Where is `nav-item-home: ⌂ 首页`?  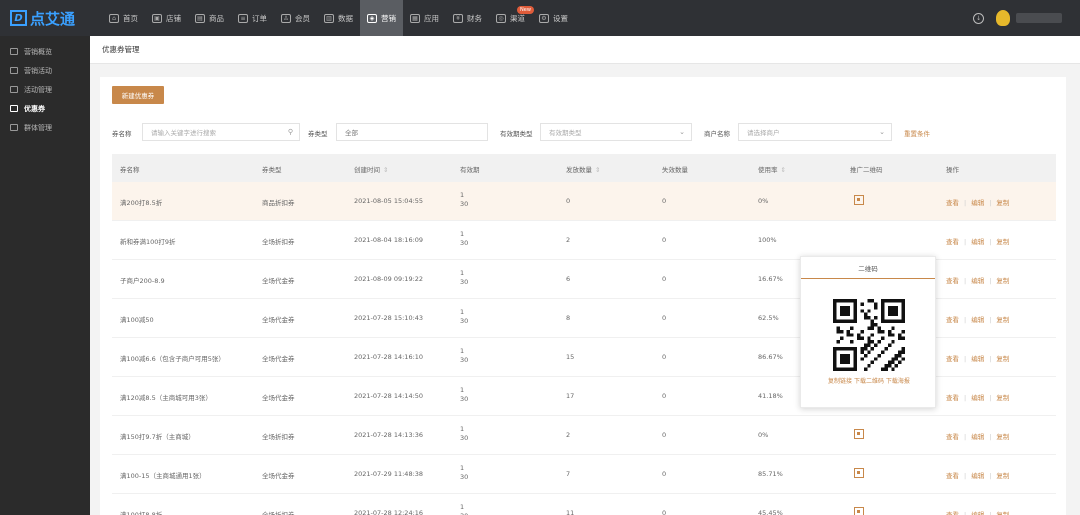
nav-item-home: ⌂ 首页 is located at coordinates (123, 18).